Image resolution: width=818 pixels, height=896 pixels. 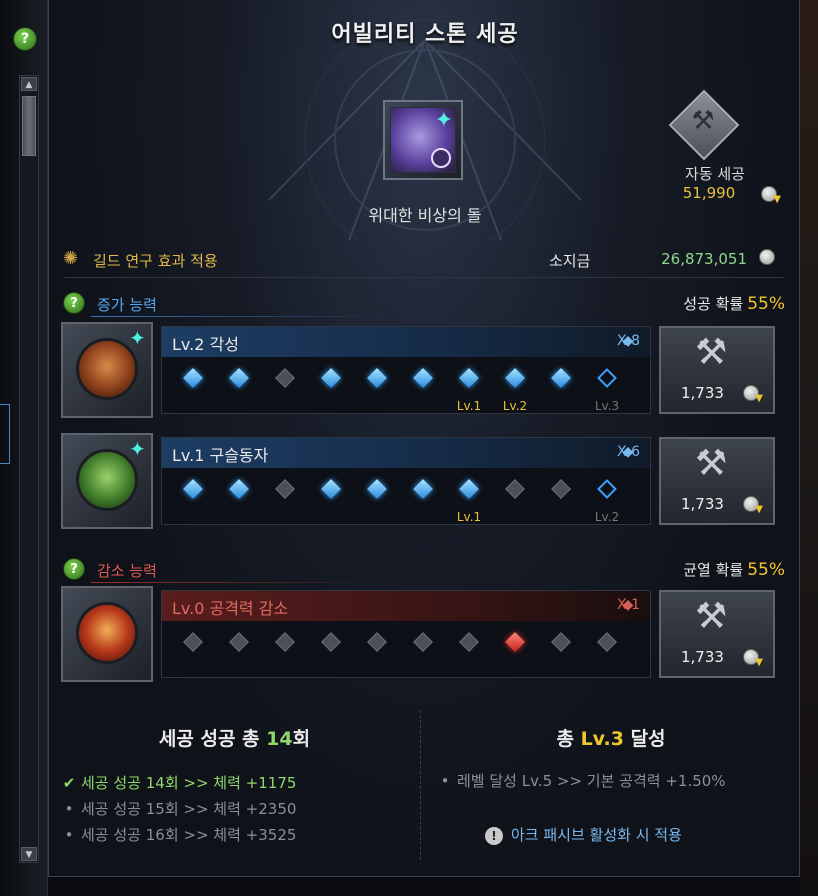 What do you see at coordinates (29, 854) in the screenshot?
I see `scroll-down-arrow-icon: ▼` at bounding box center [29, 854].